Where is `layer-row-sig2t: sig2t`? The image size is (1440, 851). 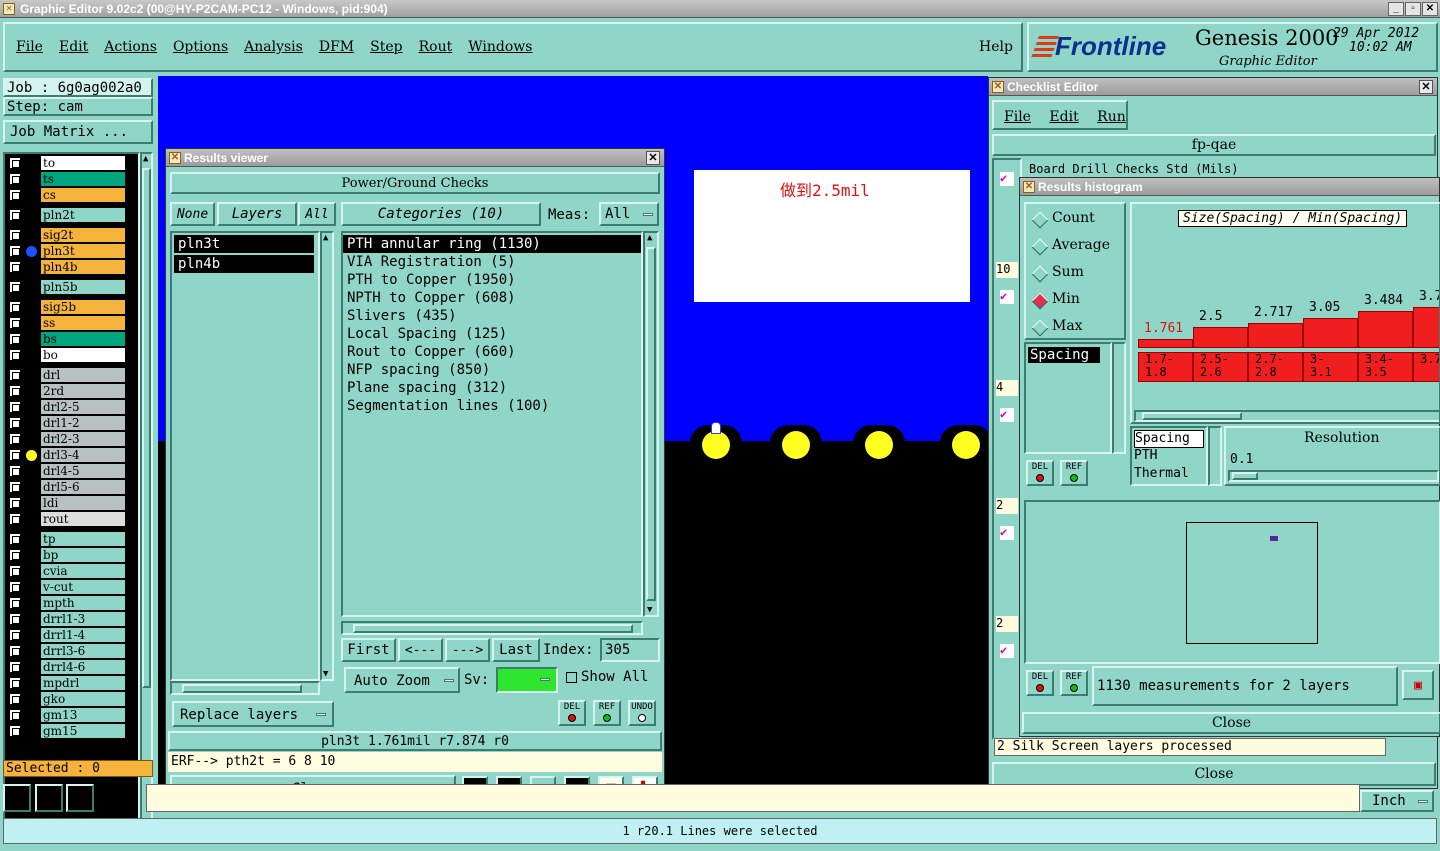
layer-row-sig2t: sig2t is located at coordinates (66, 235).